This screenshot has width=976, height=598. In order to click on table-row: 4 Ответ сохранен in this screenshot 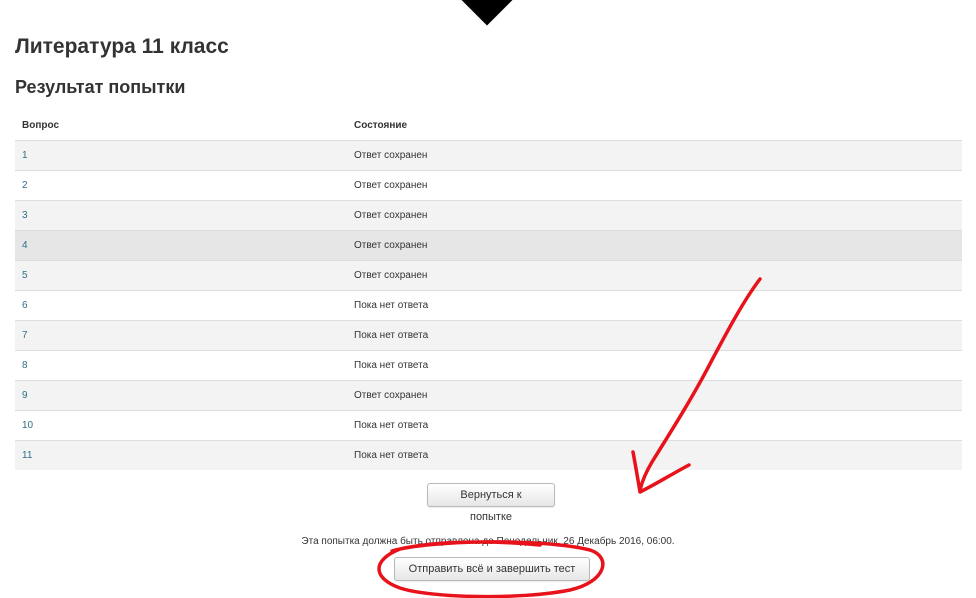, I will do `click(488, 245)`.